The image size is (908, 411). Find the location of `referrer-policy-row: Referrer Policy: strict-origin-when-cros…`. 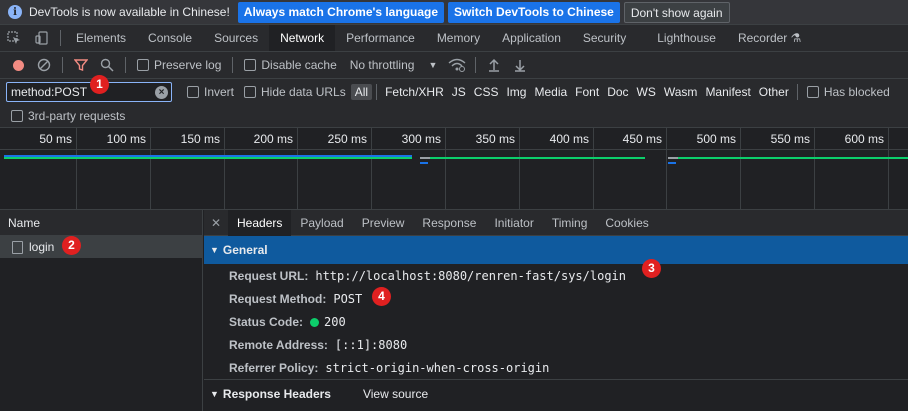

referrer-policy-row: Referrer Policy: strict-origin-when-cros… is located at coordinates (556, 367).